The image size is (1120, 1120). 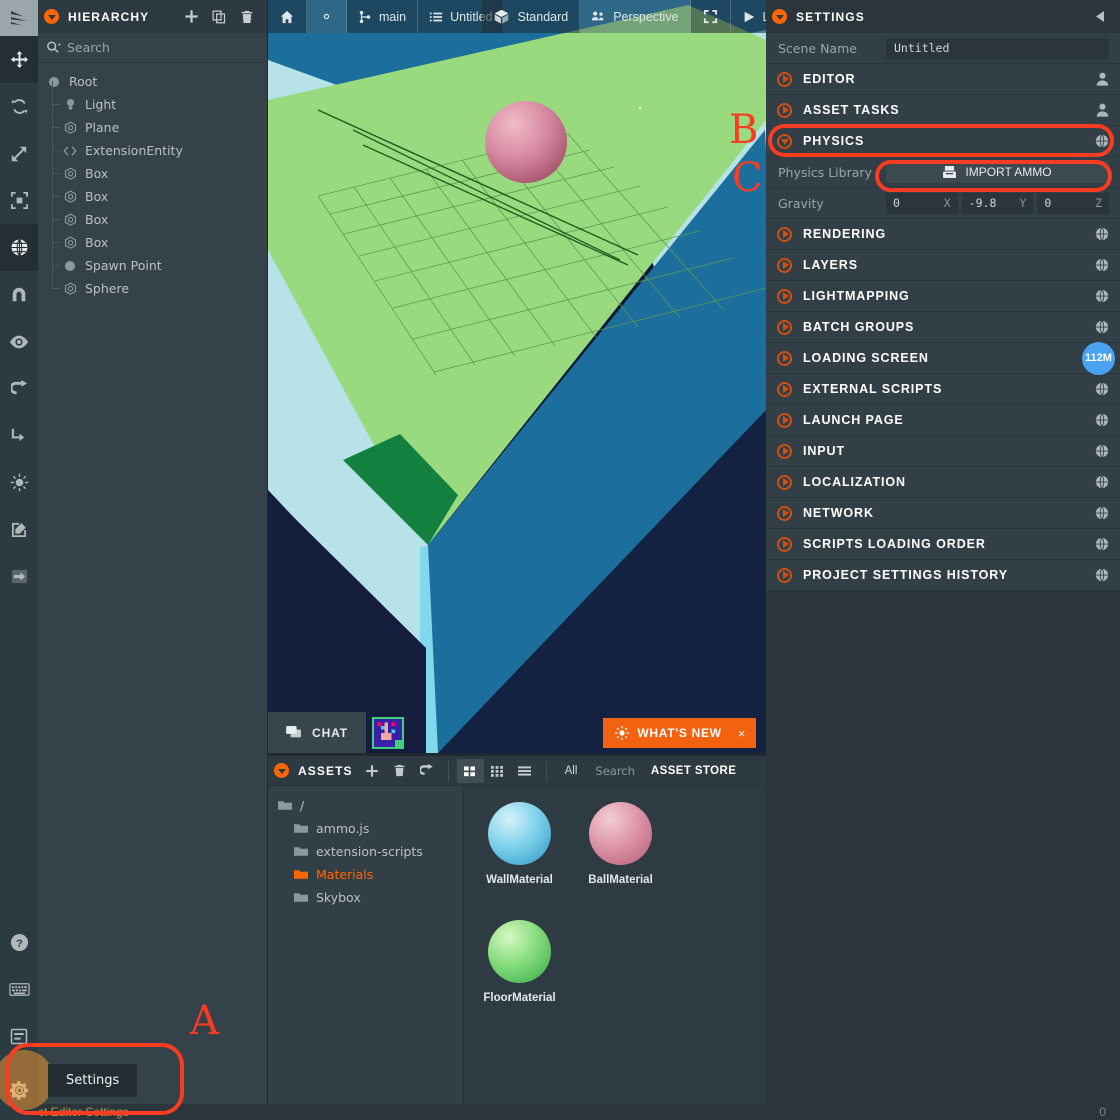 What do you see at coordinates (1100, 17) in the screenshot?
I see `settings-collapse-button` at bounding box center [1100, 17].